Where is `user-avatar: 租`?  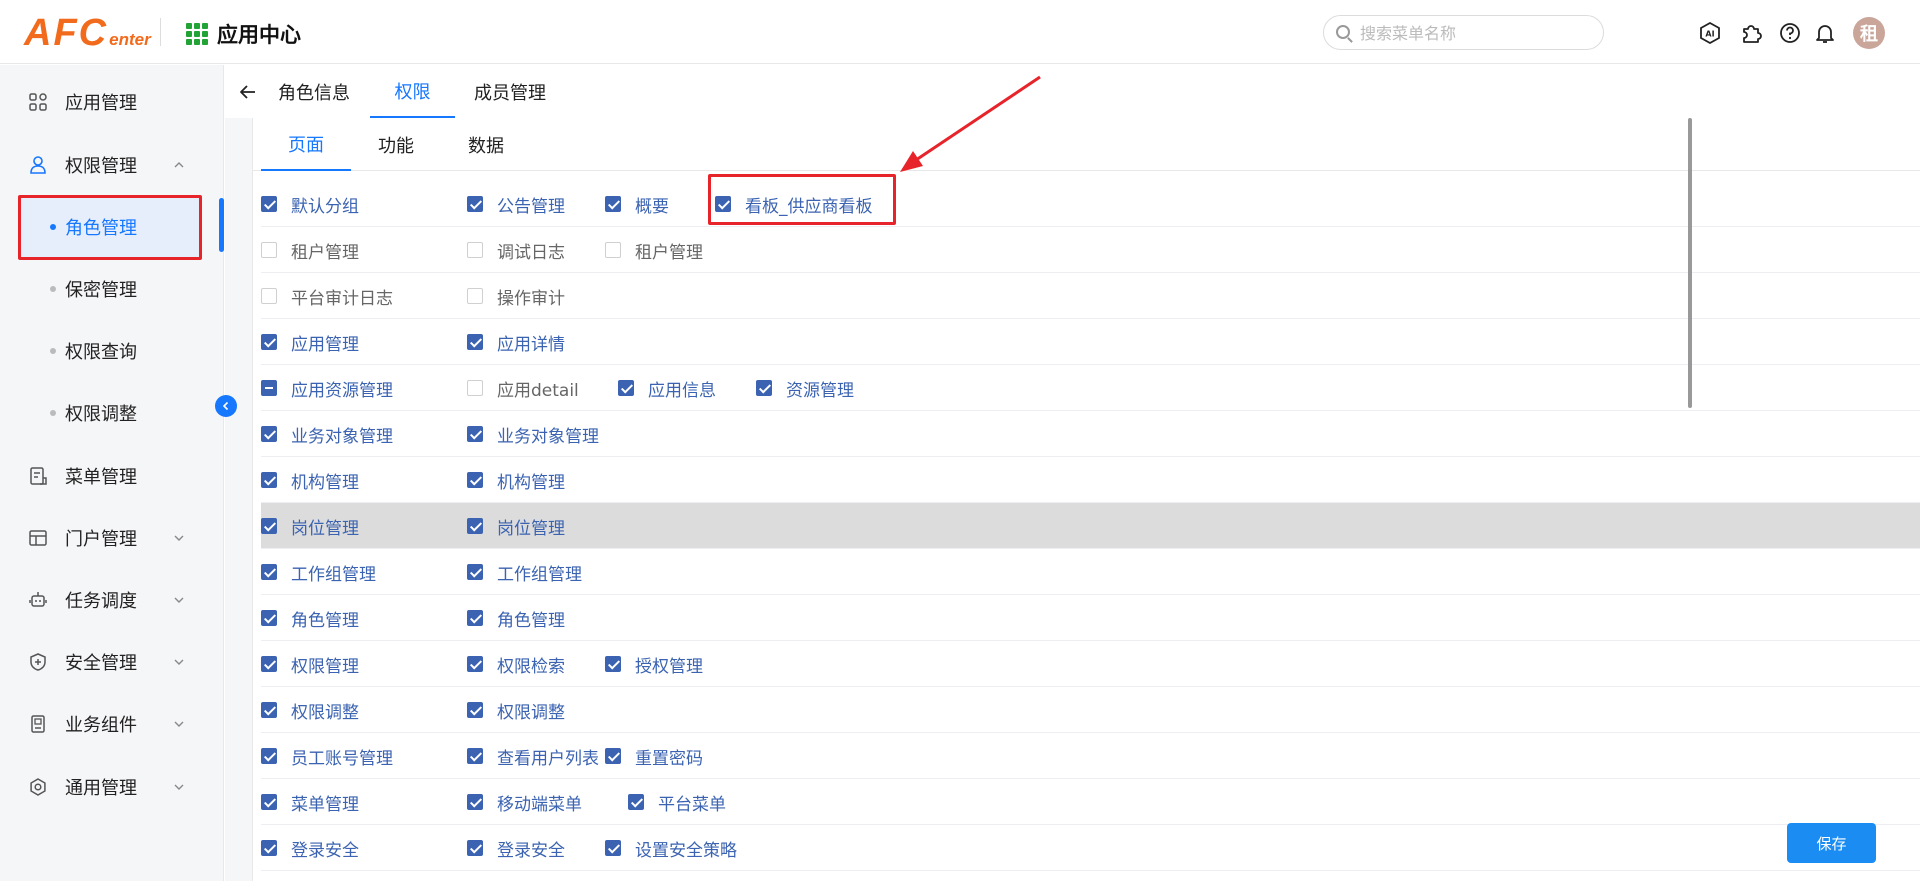 user-avatar: 租 is located at coordinates (1869, 33).